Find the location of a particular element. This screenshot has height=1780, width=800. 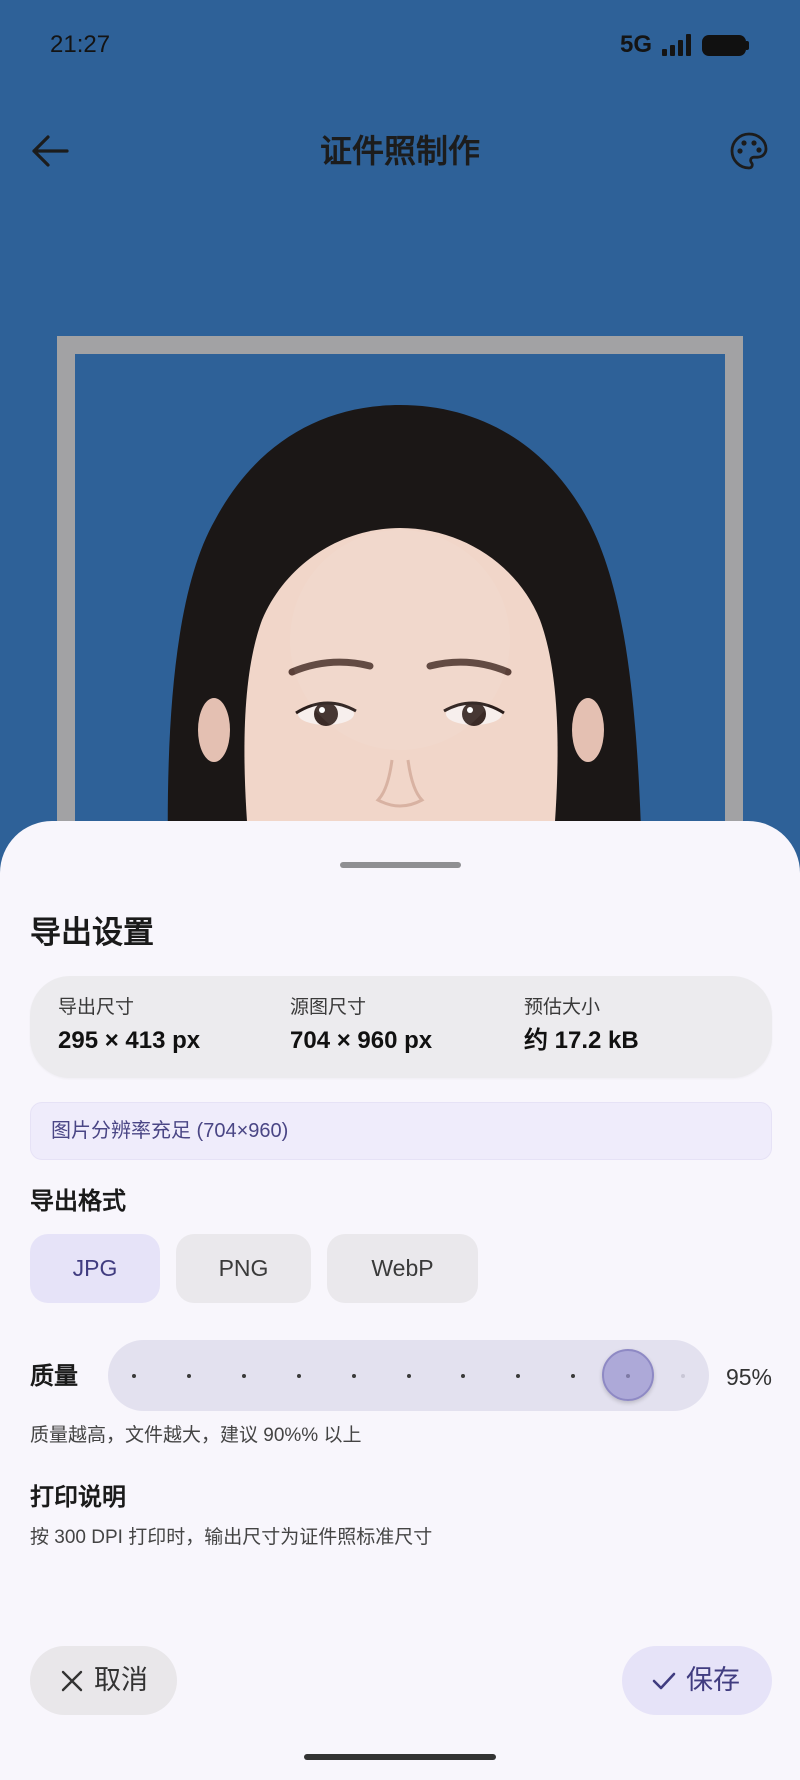

quality-slider-thumb is located at coordinates (628, 1375).